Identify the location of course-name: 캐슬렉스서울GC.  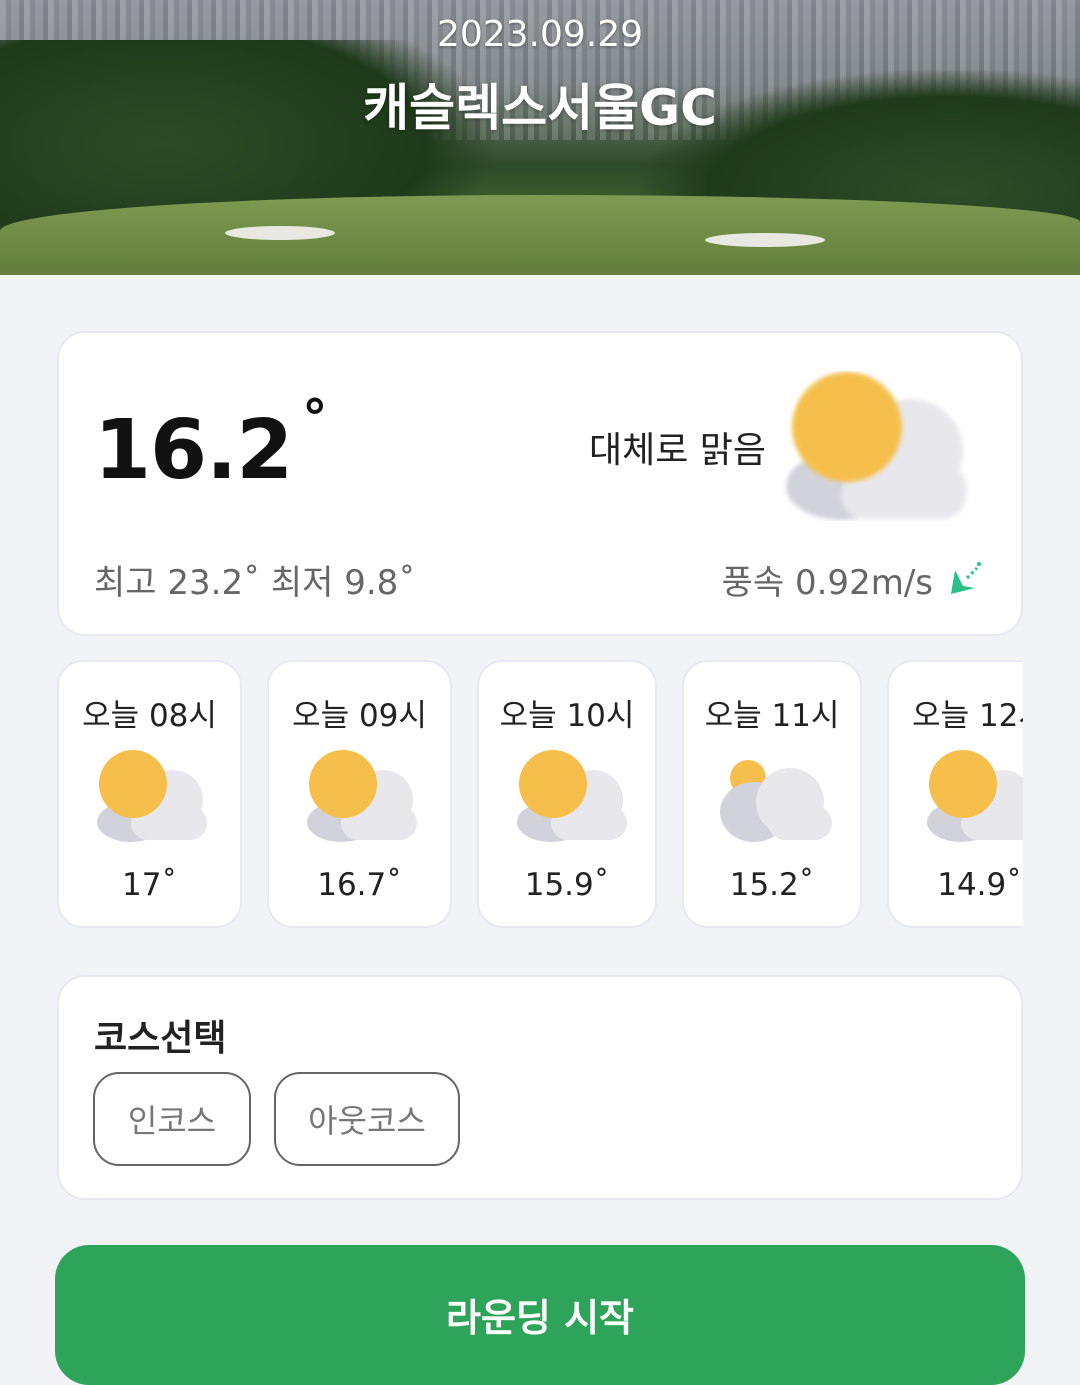
(540, 108).